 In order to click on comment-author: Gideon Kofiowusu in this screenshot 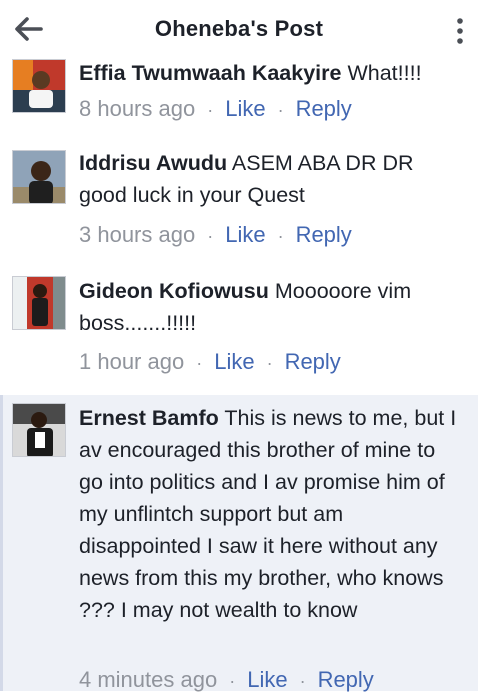, I will do `click(174, 291)`.